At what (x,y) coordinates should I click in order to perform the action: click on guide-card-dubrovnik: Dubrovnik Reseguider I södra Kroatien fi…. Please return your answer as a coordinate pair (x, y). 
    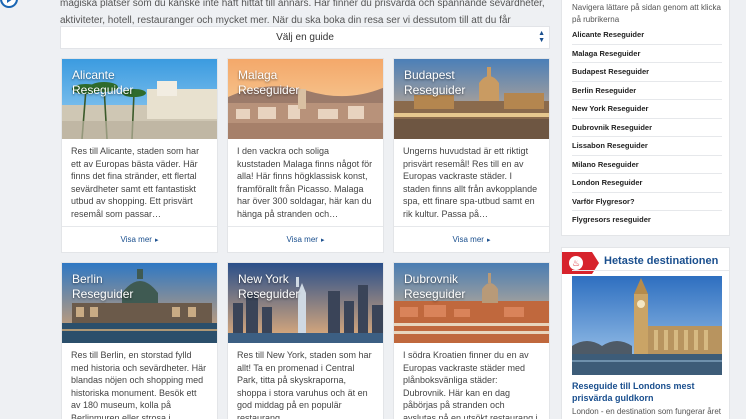
    Looking at the image, I should click on (471, 340).